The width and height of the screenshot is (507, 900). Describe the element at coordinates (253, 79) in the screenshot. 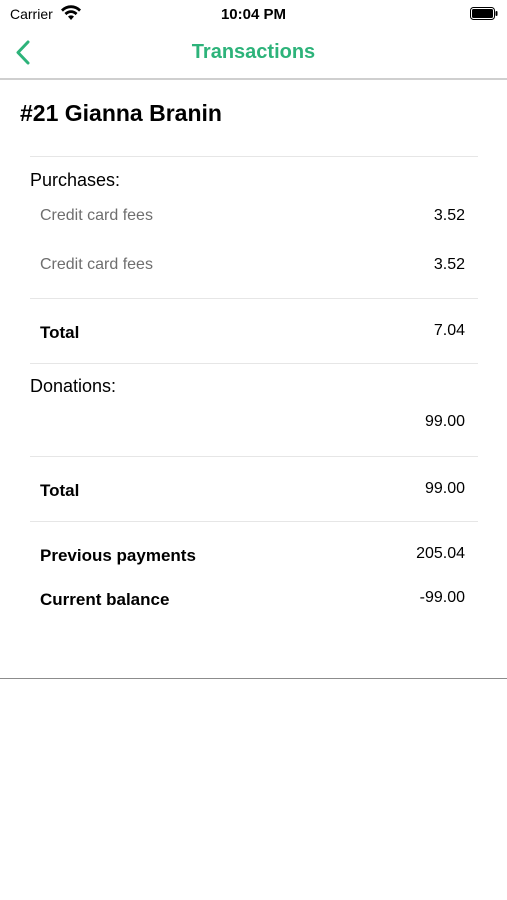

I see `nav-divider` at that location.